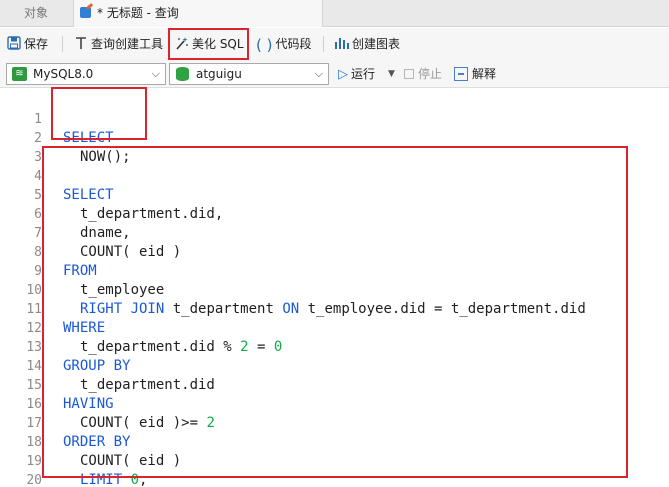 The width and height of the screenshot is (669, 487). Describe the element at coordinates (461, 74) in the screenshot. I see `explain-icon` at that location.